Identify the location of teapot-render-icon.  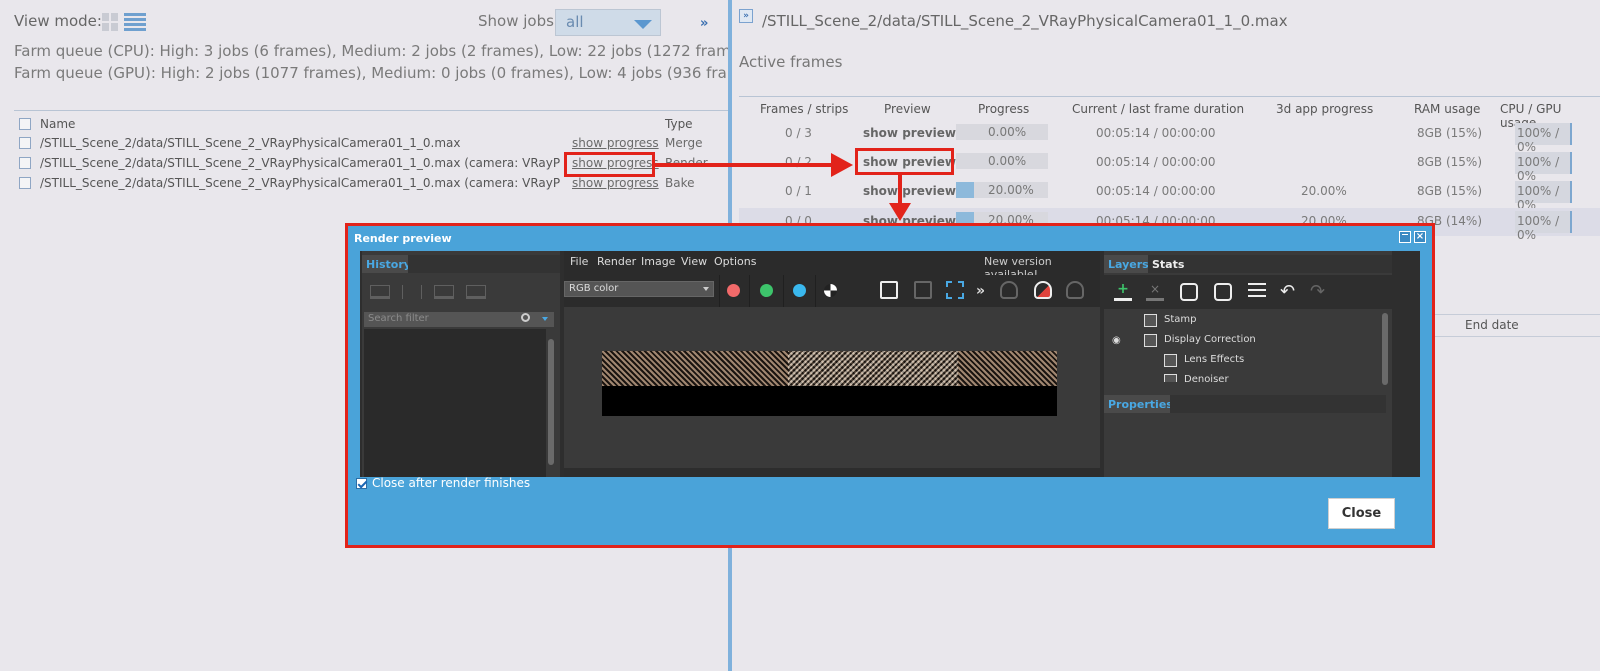
(1009, 290).